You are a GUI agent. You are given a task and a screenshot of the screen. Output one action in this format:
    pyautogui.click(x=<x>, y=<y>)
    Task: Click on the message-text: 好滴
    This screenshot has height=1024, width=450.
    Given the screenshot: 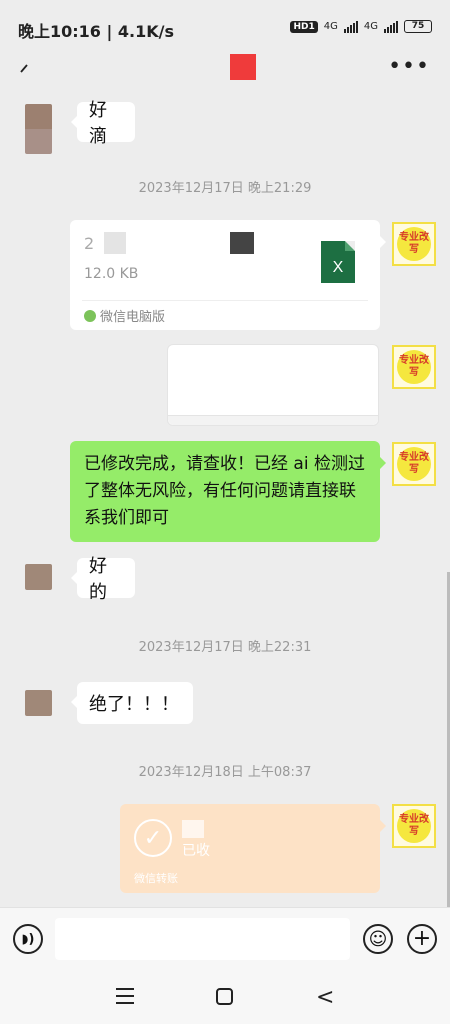 What is the action you would take?
    pyautogui.click(x=98, y=123)
    